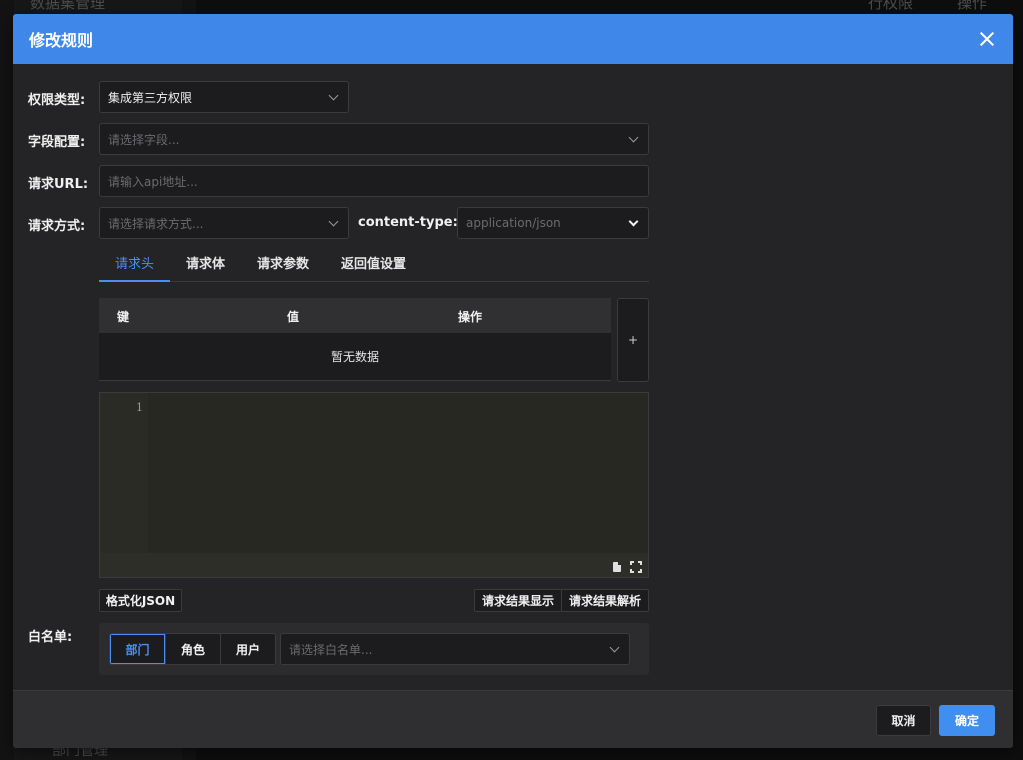 Image resolution: width=1023 pixels, height=760 pixels. What do you see at coordinates (123, 317) in the screenshot?
I see `column-header-key: 键` at bounding box center [123, 317].